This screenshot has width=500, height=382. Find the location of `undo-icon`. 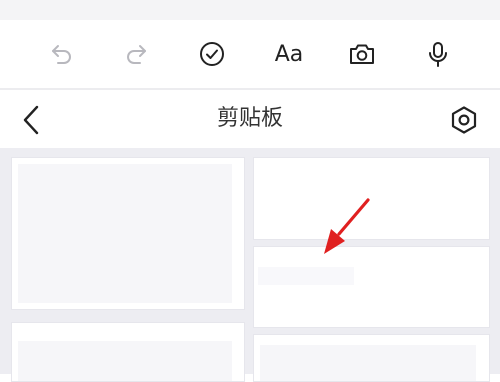

undo-icon is located at coordinates (61, 54).